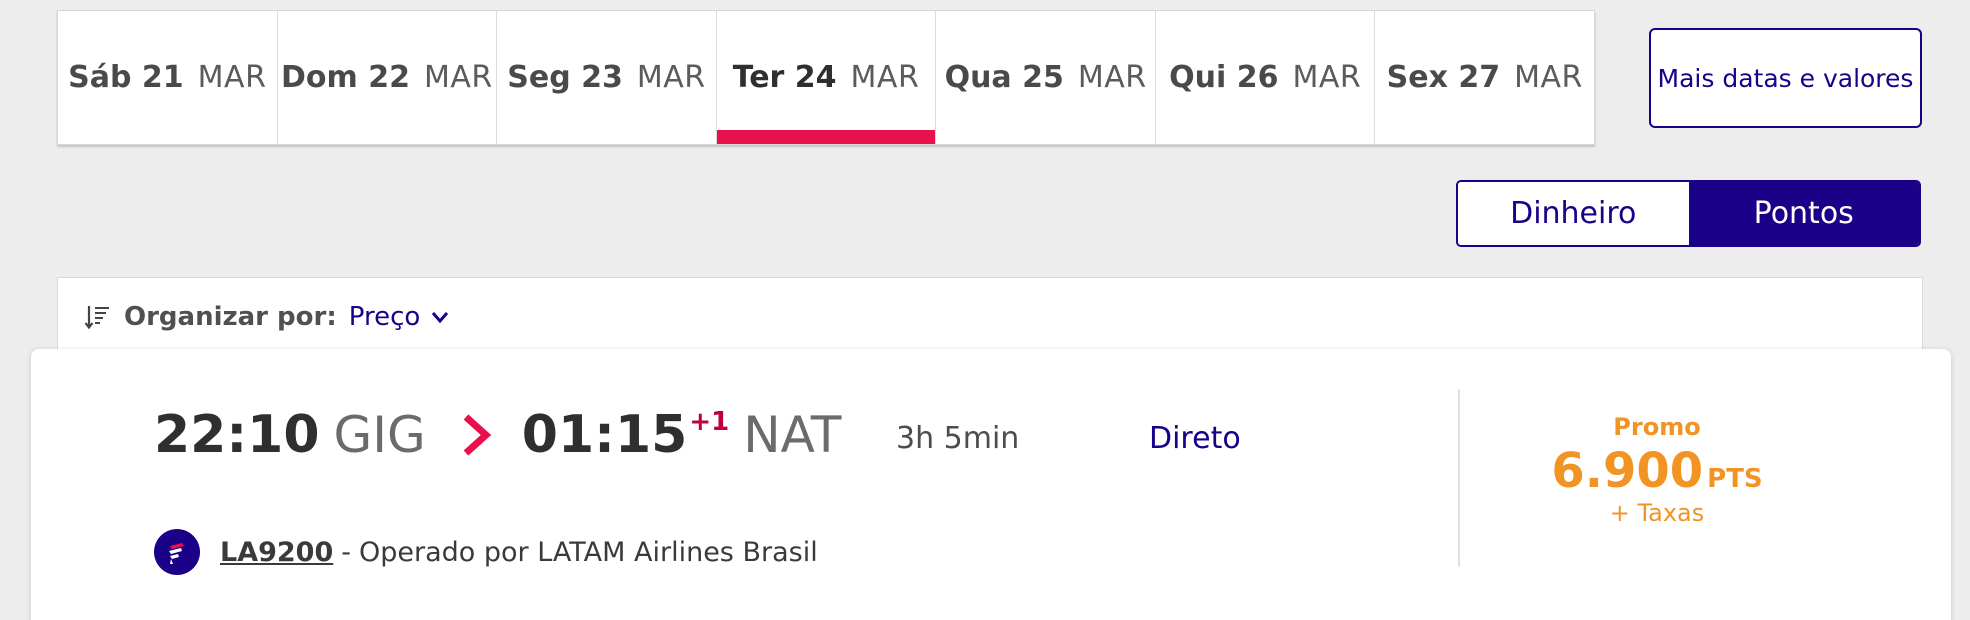 Image resolution: width=1970 pixels, height=620 pixels. Describe the element at coordinates (1443, 77) in the screenshot. I see `date-tab-day: Sex 27` at that location.